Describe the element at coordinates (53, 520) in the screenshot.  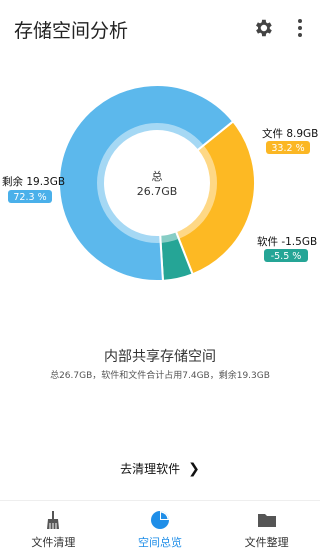
I see `broom-icon` at that location.